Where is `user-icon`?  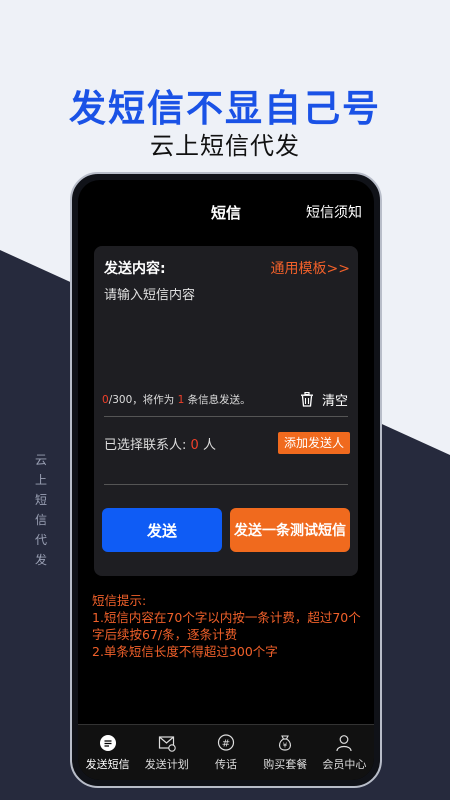 user-icon is located at coordinates (344, 743).